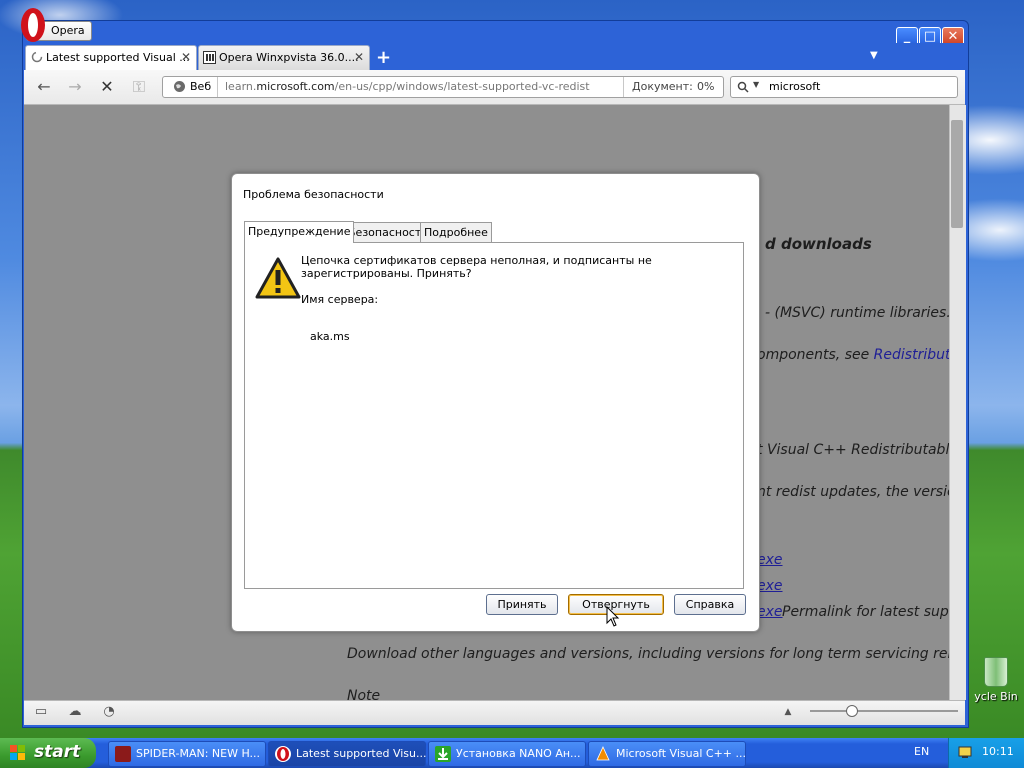  I want to click on opera-icon, so click(283, 754).